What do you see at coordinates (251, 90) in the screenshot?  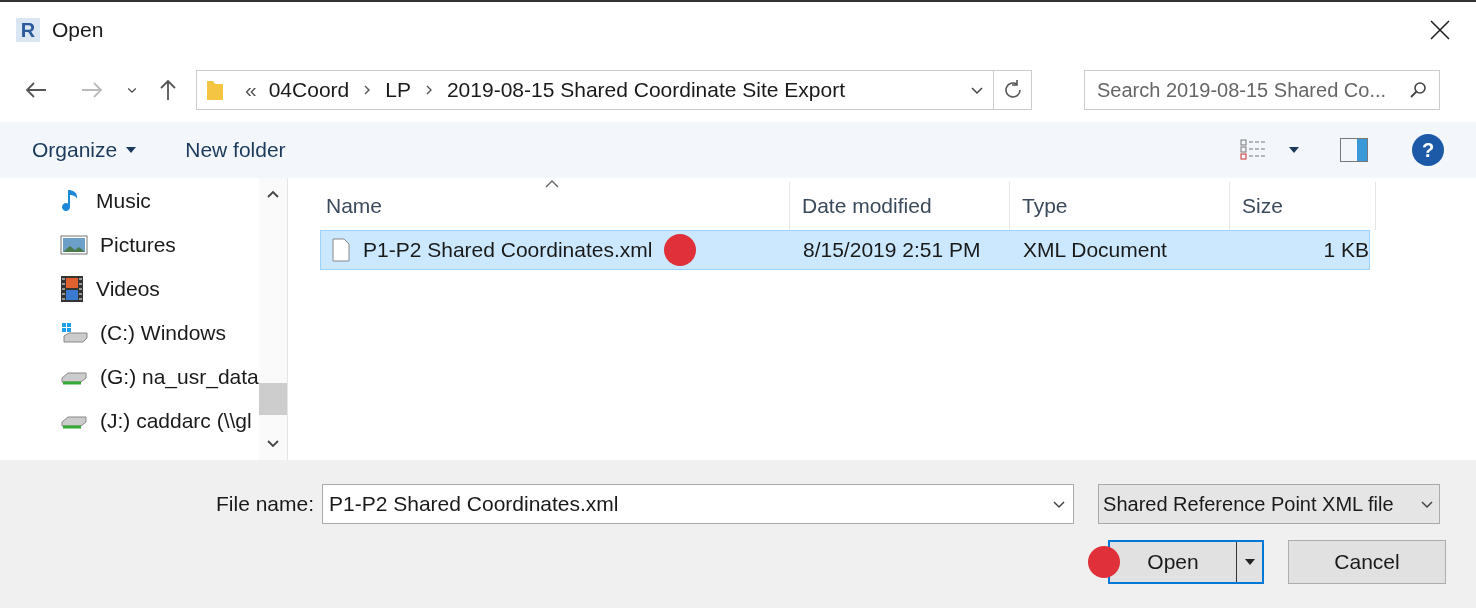 I see `overflow-indicator: «` at bounding box center [251, 90].